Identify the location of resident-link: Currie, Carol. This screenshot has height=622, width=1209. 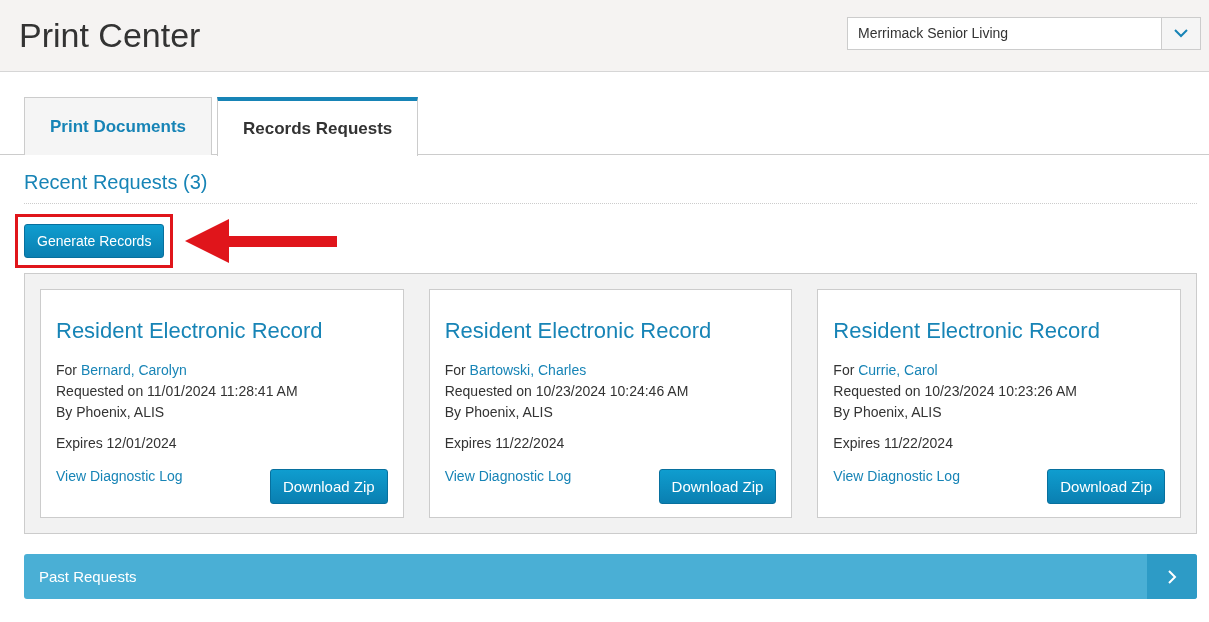
(898, 370).